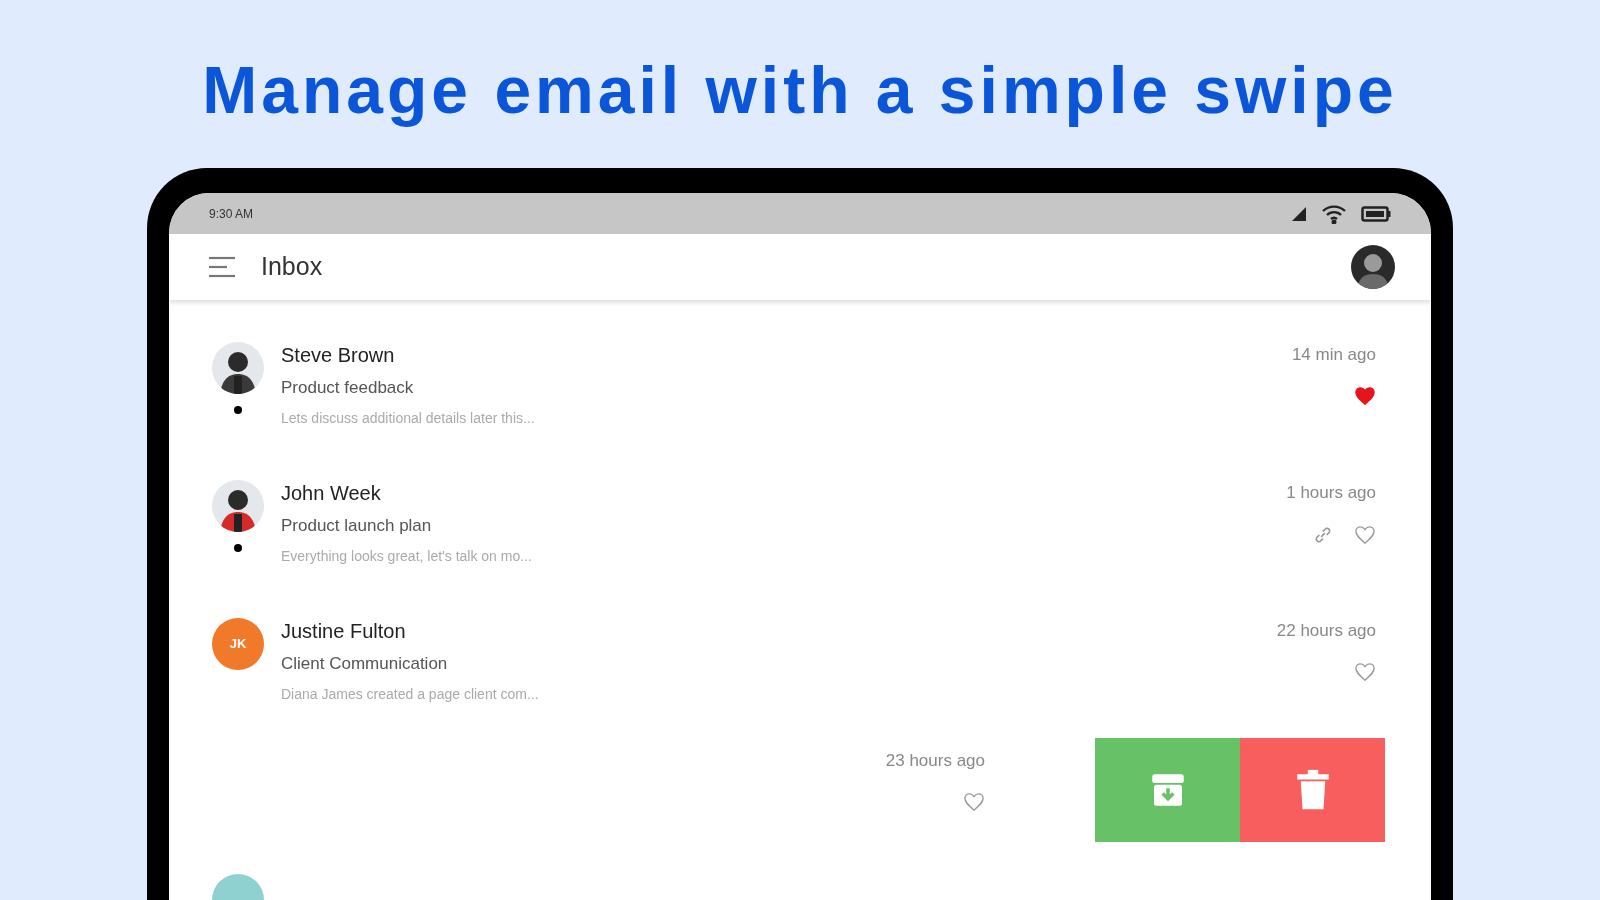 Image resolution: width=1600 pixels, height=900 pixels. What do you see at coordinates (231, 214) in the screenshot?
I see `status-time: 9:30 AM` at bounding box center [231, 214].